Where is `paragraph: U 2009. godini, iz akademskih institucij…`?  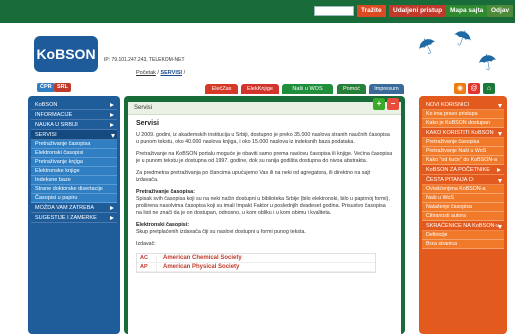 paragraph: U 2009. godini, iz akademskih institucij… is located at coordinates (263, 138).